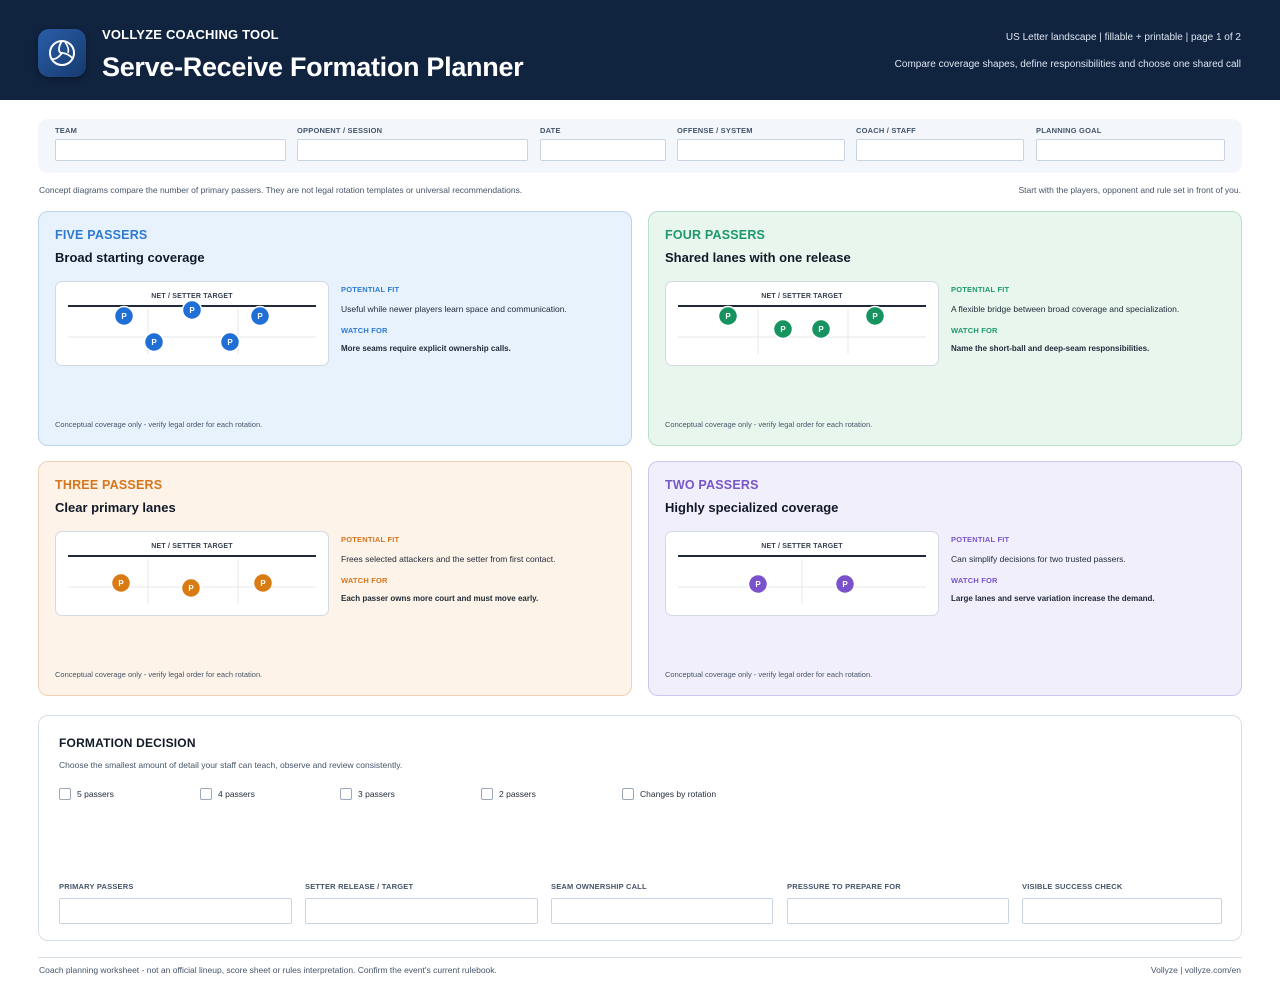  What do you see at coordinates (412, 150) in the screenshot?
I see `opponent-input` at bounding box center [412, 150].